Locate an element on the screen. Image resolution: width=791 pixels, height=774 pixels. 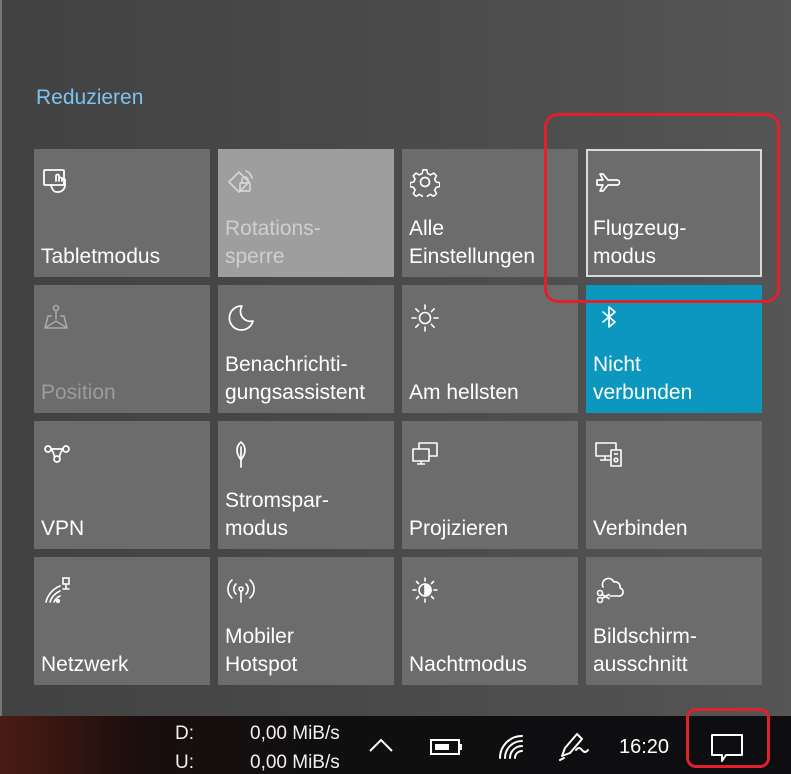
vpn-icon is located at coordinates (57, 454).